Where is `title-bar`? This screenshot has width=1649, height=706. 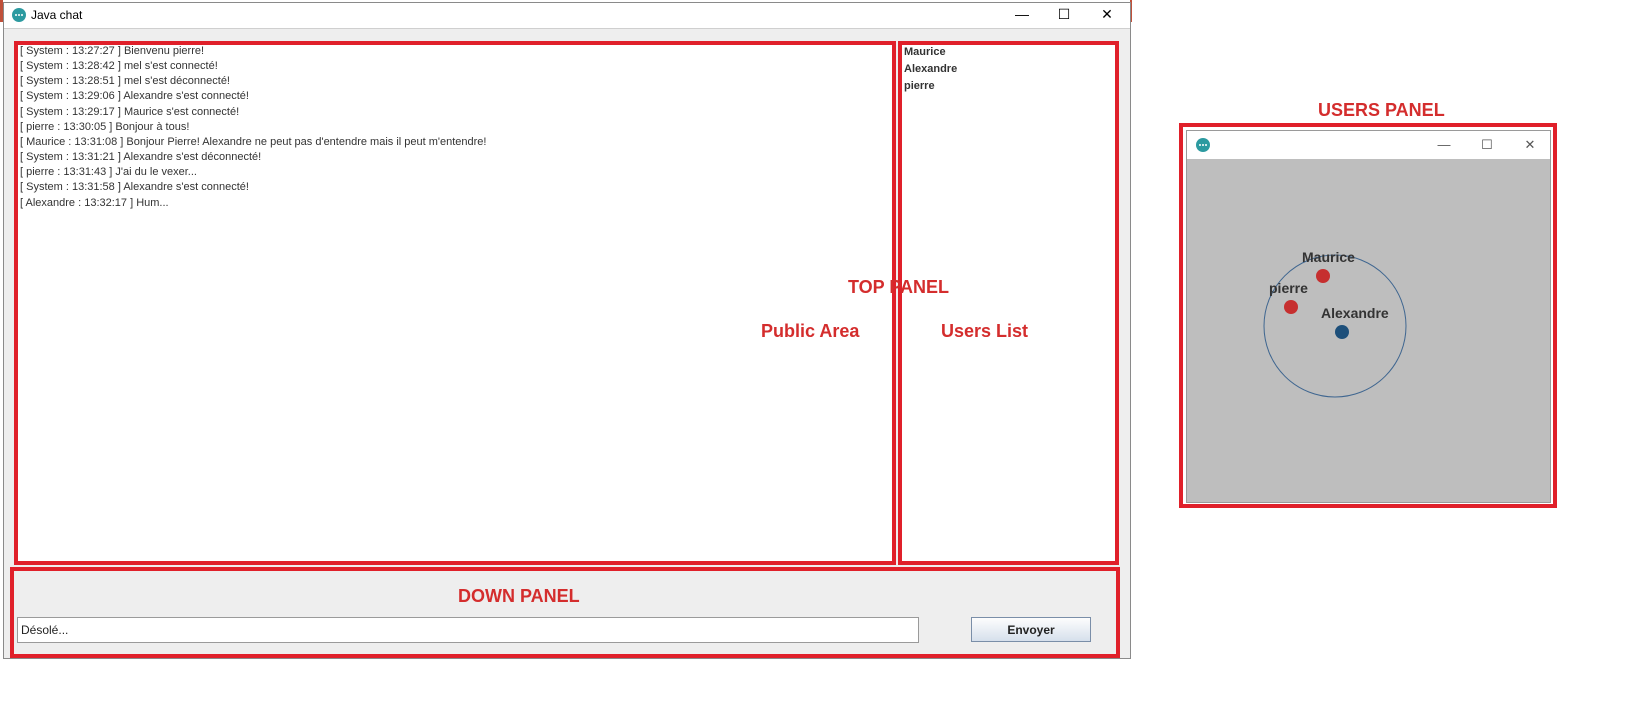
title-bar is located at coordinates (567, 15).